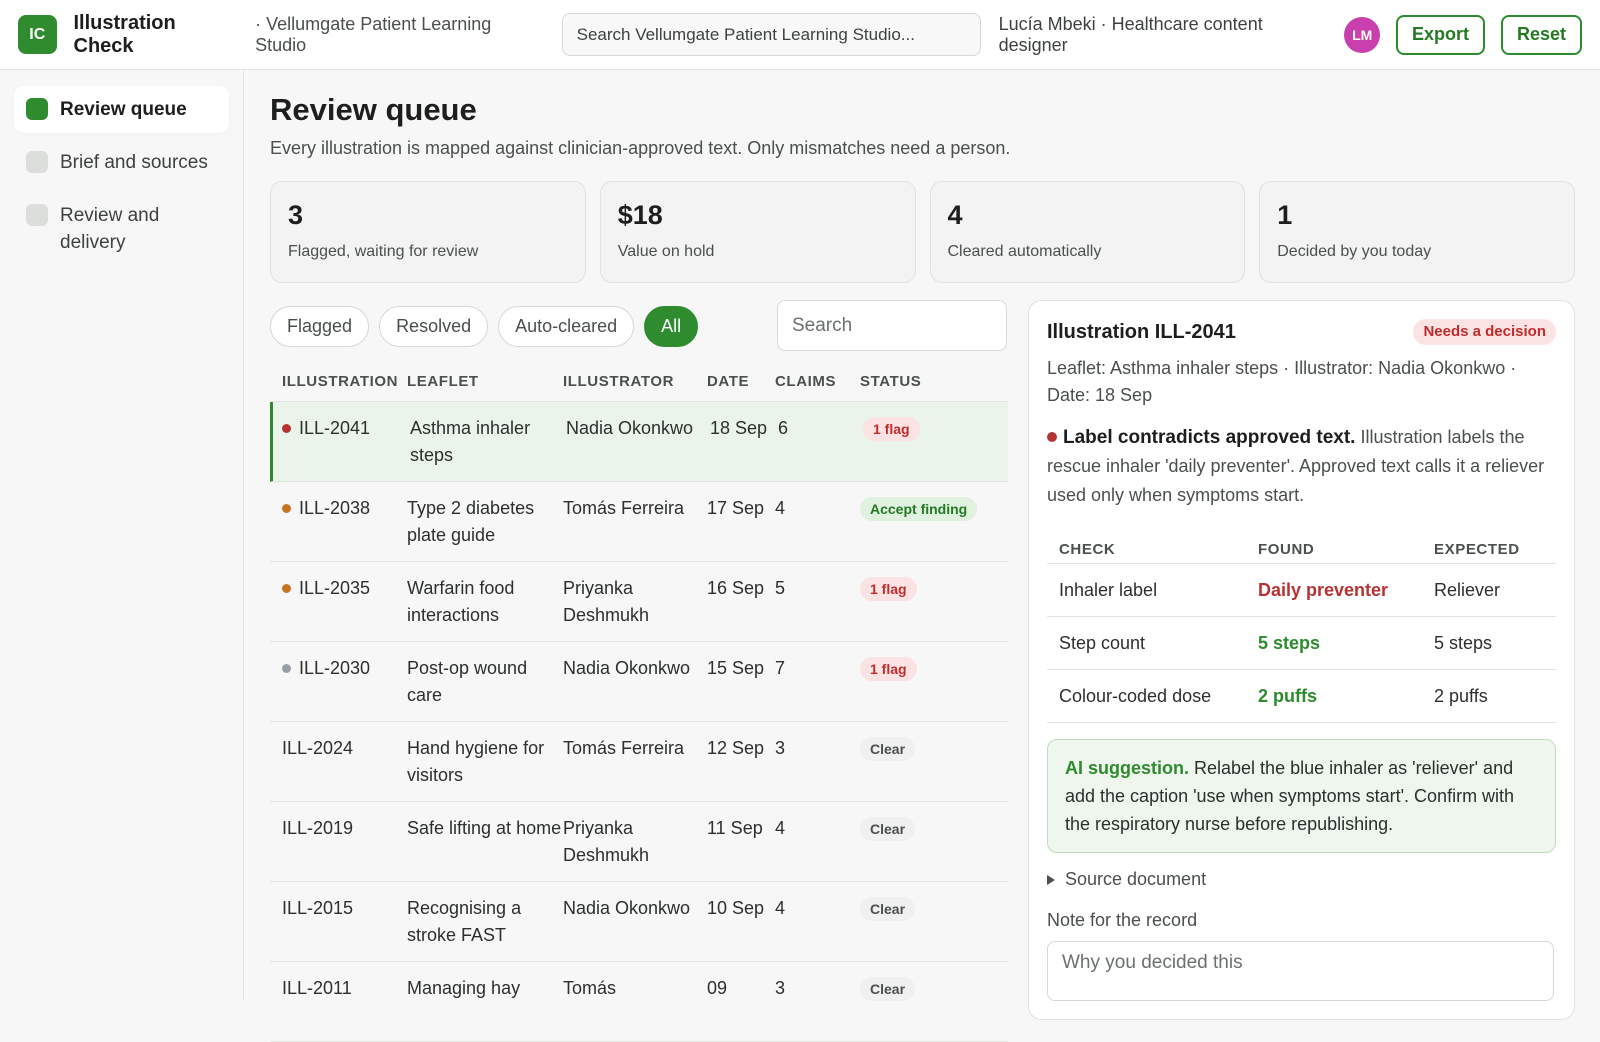 This screenshot has height=1042, width=1600. I want to click on detail-header: Illustration ILL-2041 Needs a decision, so click(1301, 332).